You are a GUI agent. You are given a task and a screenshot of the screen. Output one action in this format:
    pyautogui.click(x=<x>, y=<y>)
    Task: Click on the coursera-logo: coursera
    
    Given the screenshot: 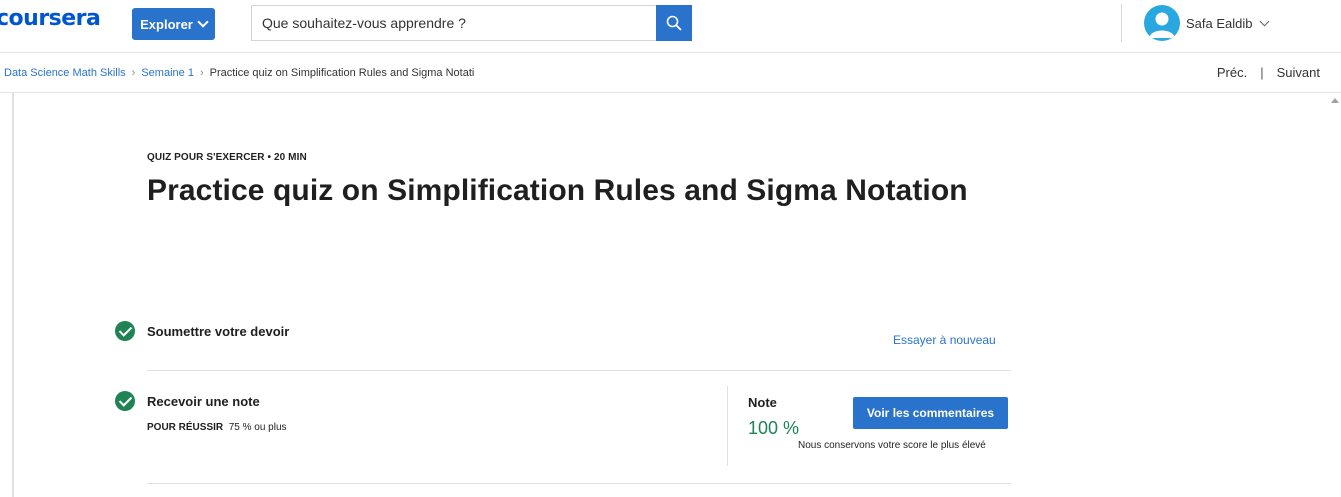 What is the action you would take?
    pyautogui.click(x=50, y=18)
    